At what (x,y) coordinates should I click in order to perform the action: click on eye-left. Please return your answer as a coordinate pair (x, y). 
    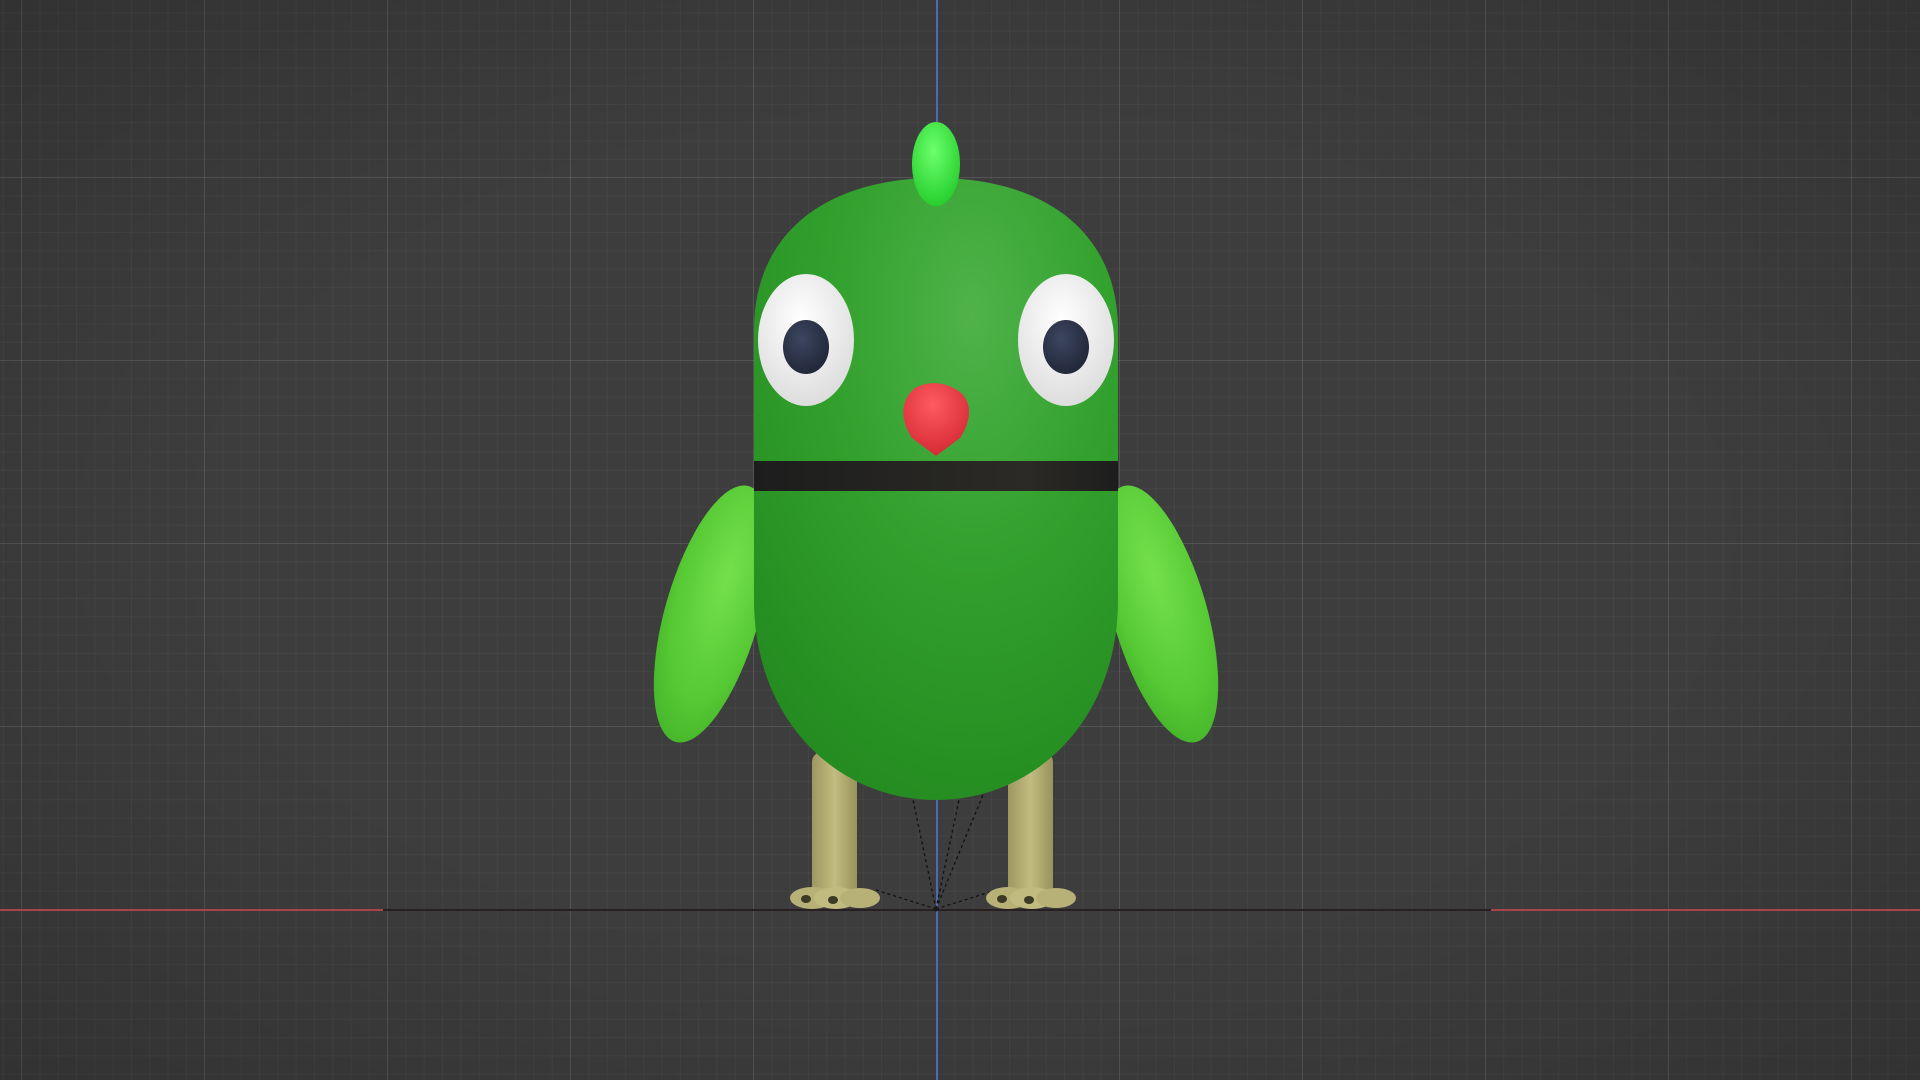
    Looking at the image, I should click on (806, 340).